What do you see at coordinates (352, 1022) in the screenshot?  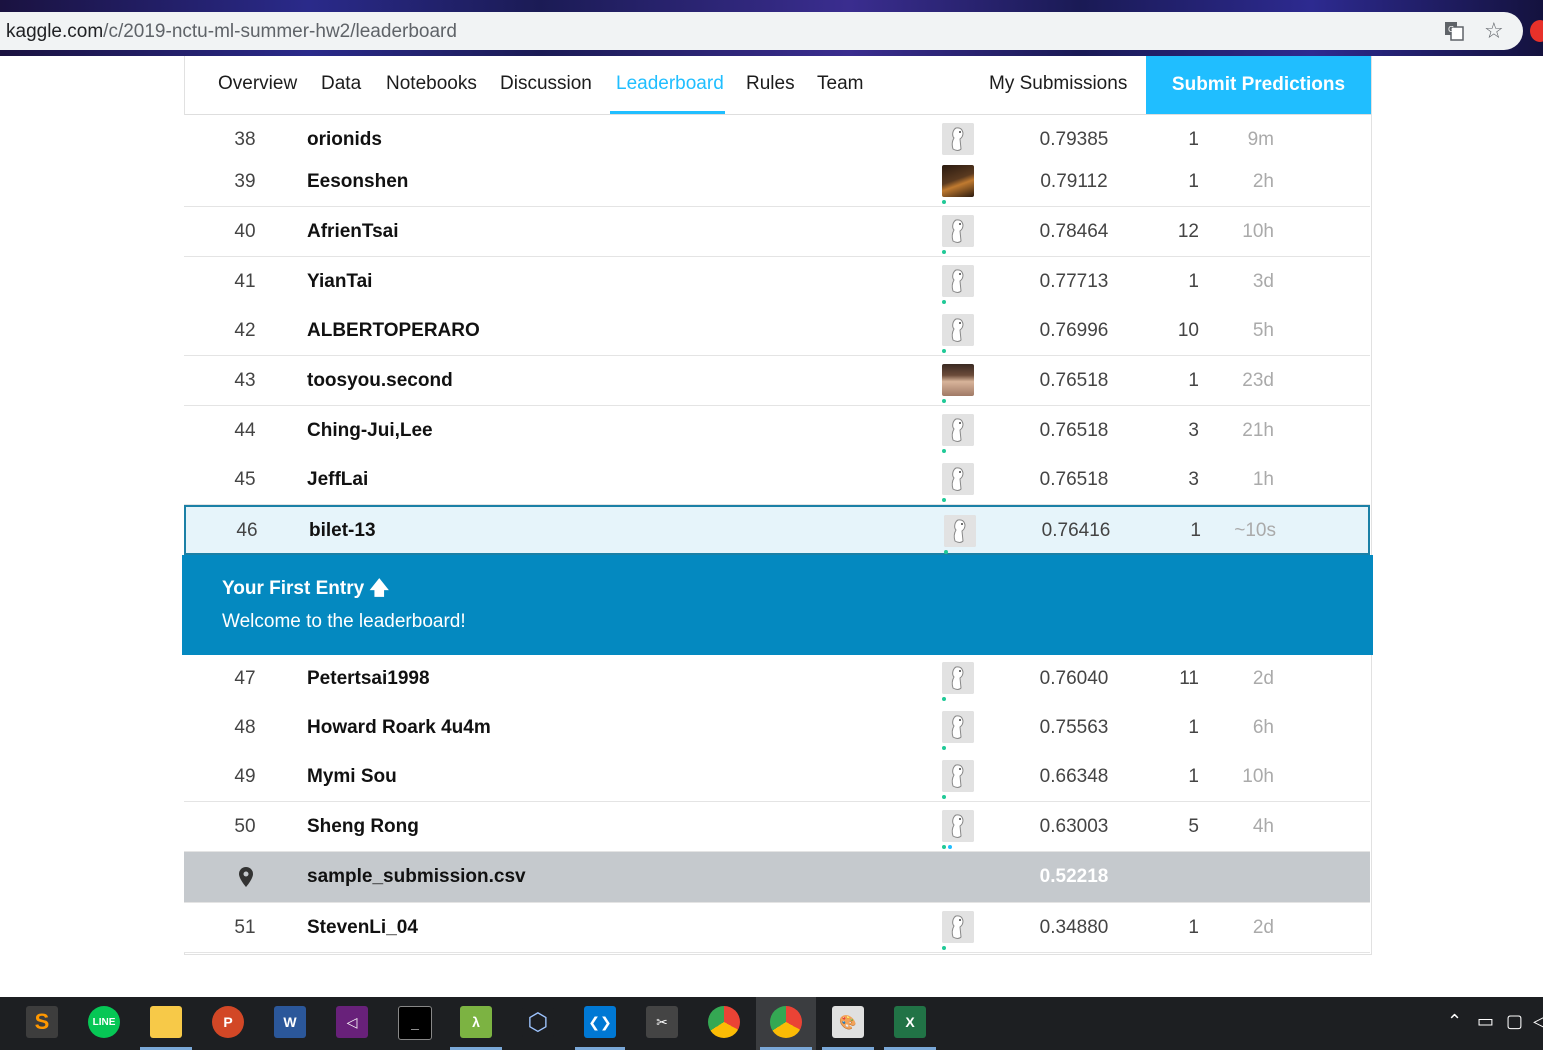 I see `visual-studio-icon: ◁` at bounding box center [352, 1022].